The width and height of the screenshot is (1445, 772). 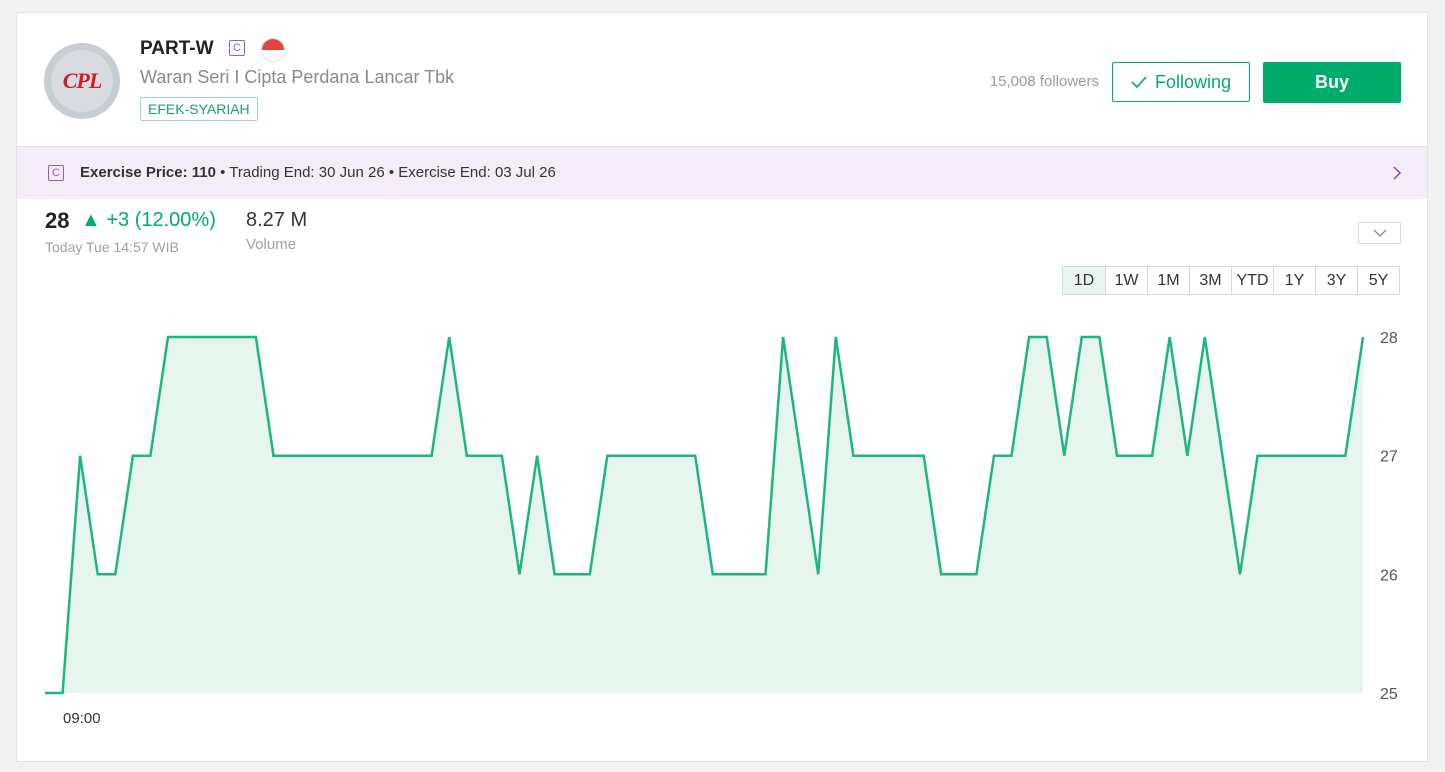 I want to click on chart-type-dropdown, so click(x=1379, y=233).